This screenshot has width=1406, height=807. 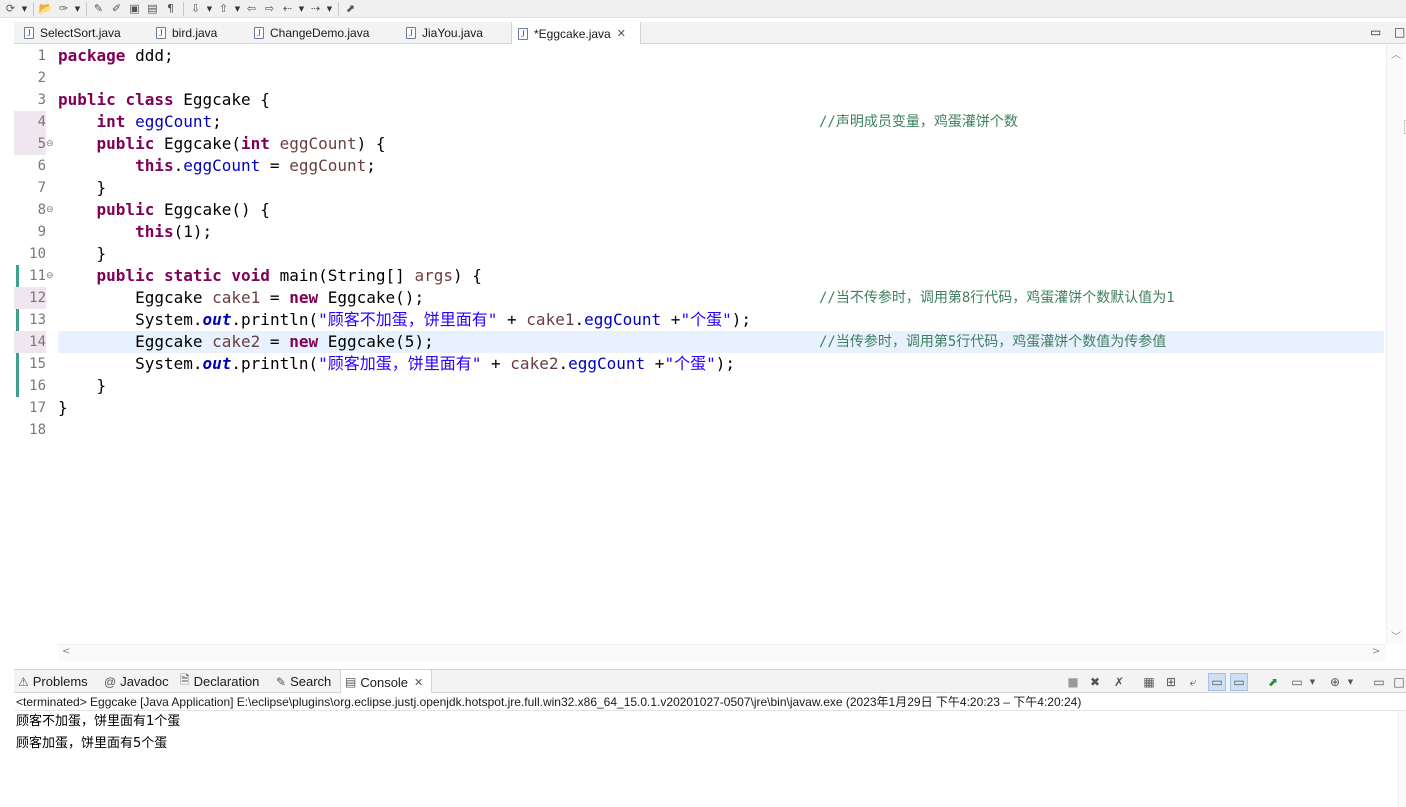 What do you see at coordinates (741, 319) in the screenshot?
I see `code-token: );` at bounding box center [741, 319].